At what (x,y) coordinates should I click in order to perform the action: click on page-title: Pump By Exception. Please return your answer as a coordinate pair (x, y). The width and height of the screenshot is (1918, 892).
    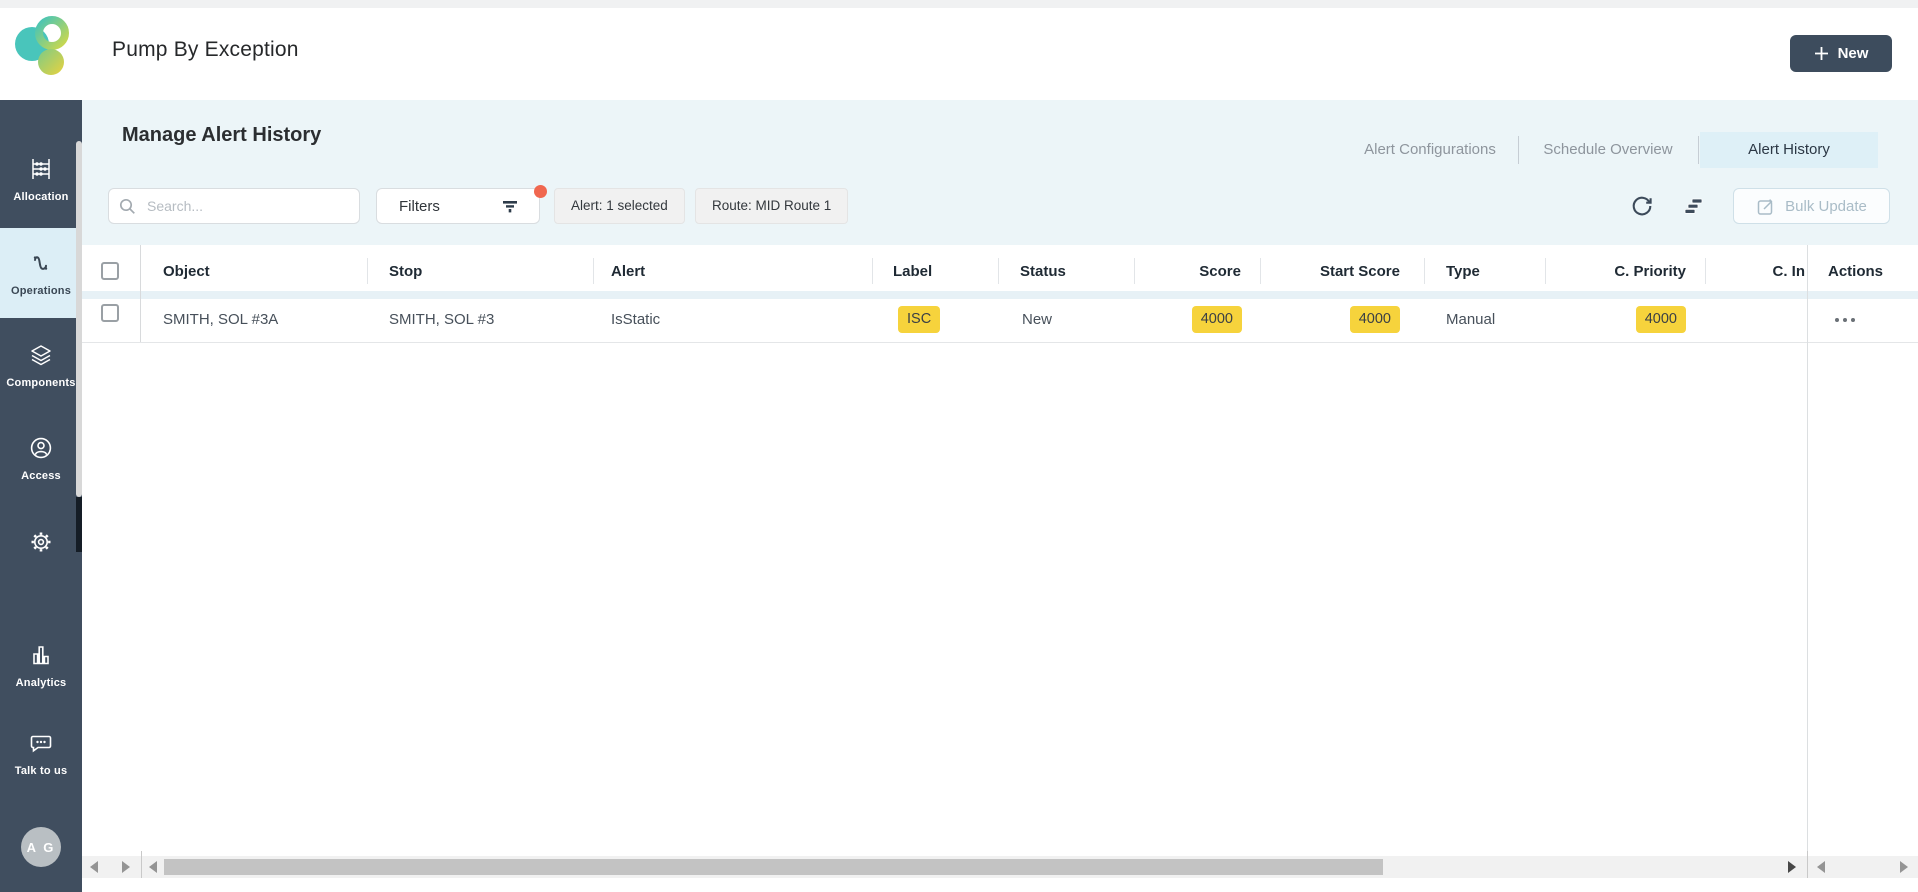
    Looking at the image, I should click on (205, 49).